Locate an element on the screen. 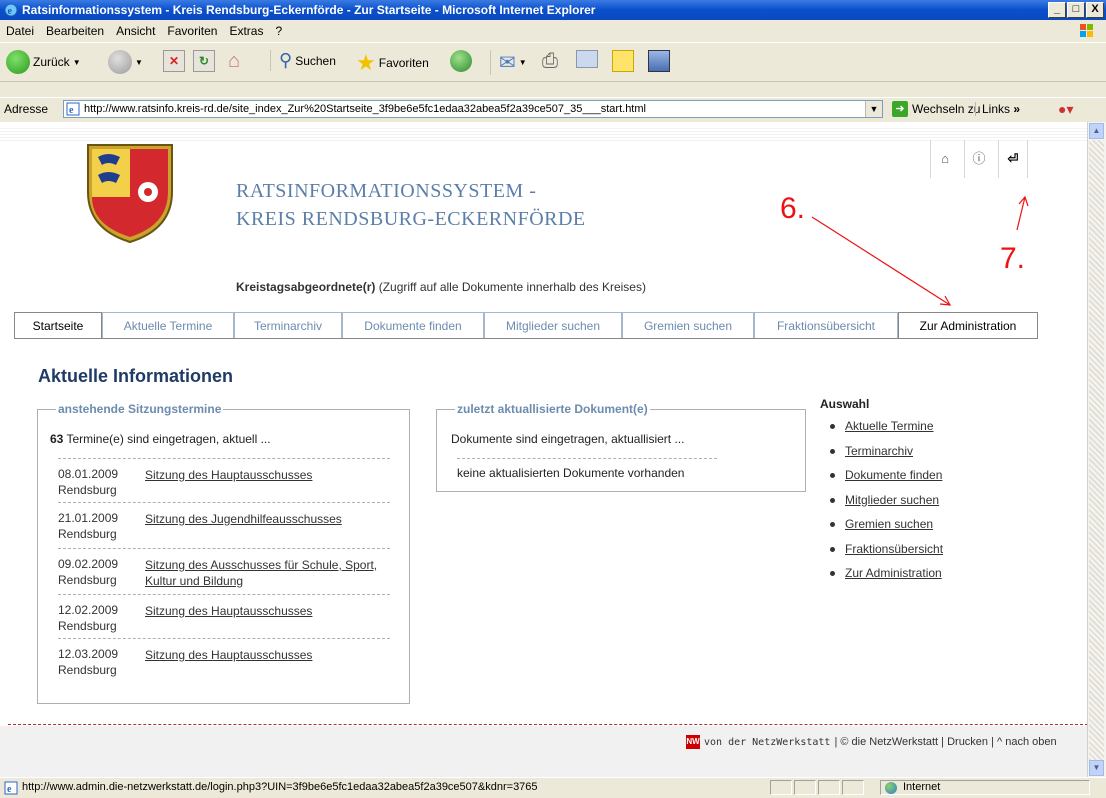  notes-icon is located at coordinates (623, 61).